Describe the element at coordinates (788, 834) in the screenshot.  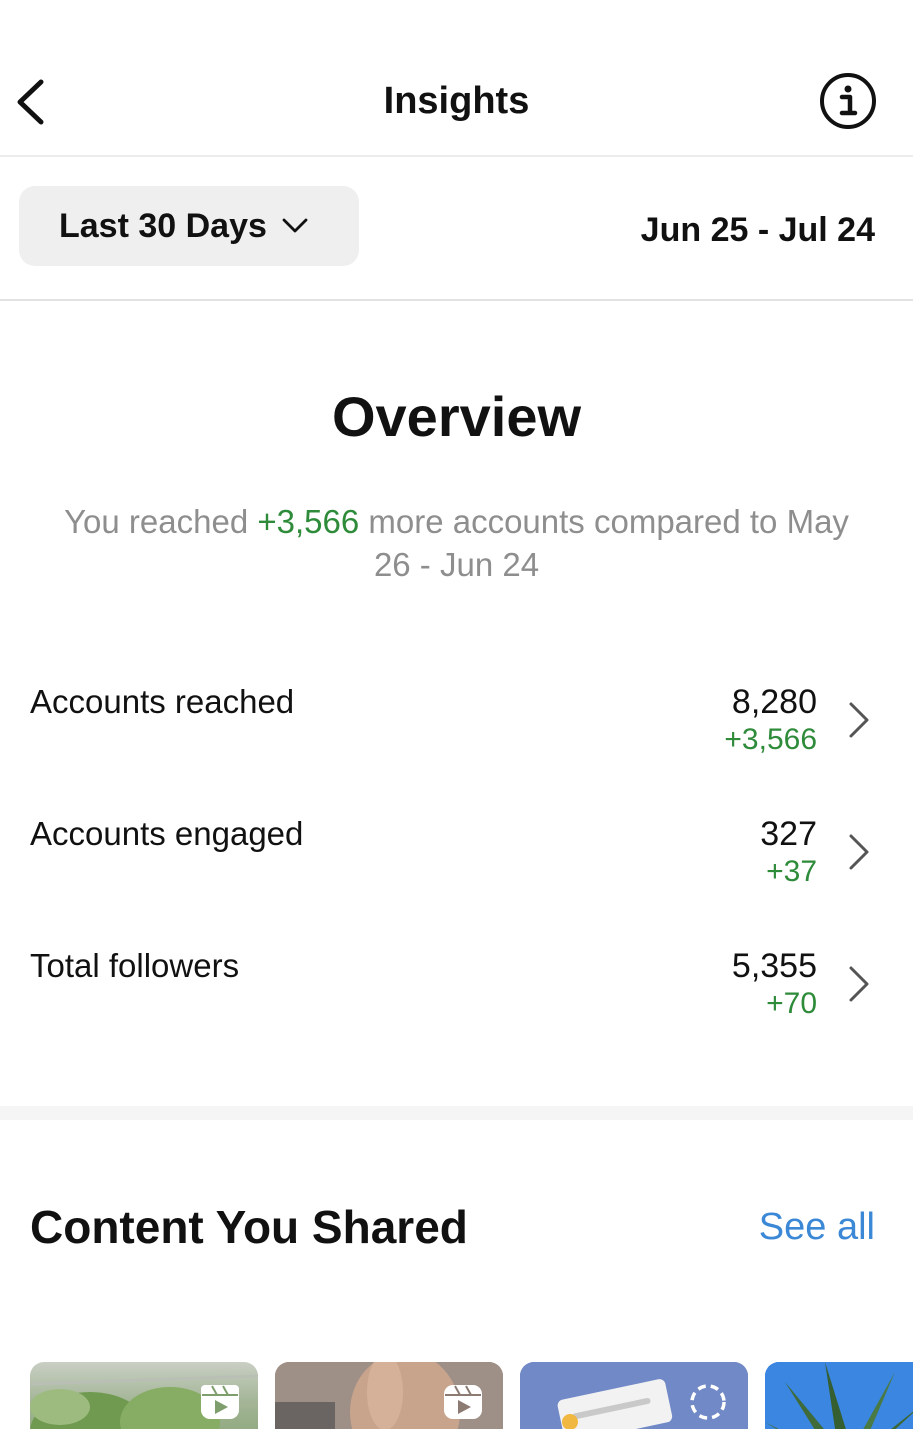
I see `metric-value: 327` at that location.